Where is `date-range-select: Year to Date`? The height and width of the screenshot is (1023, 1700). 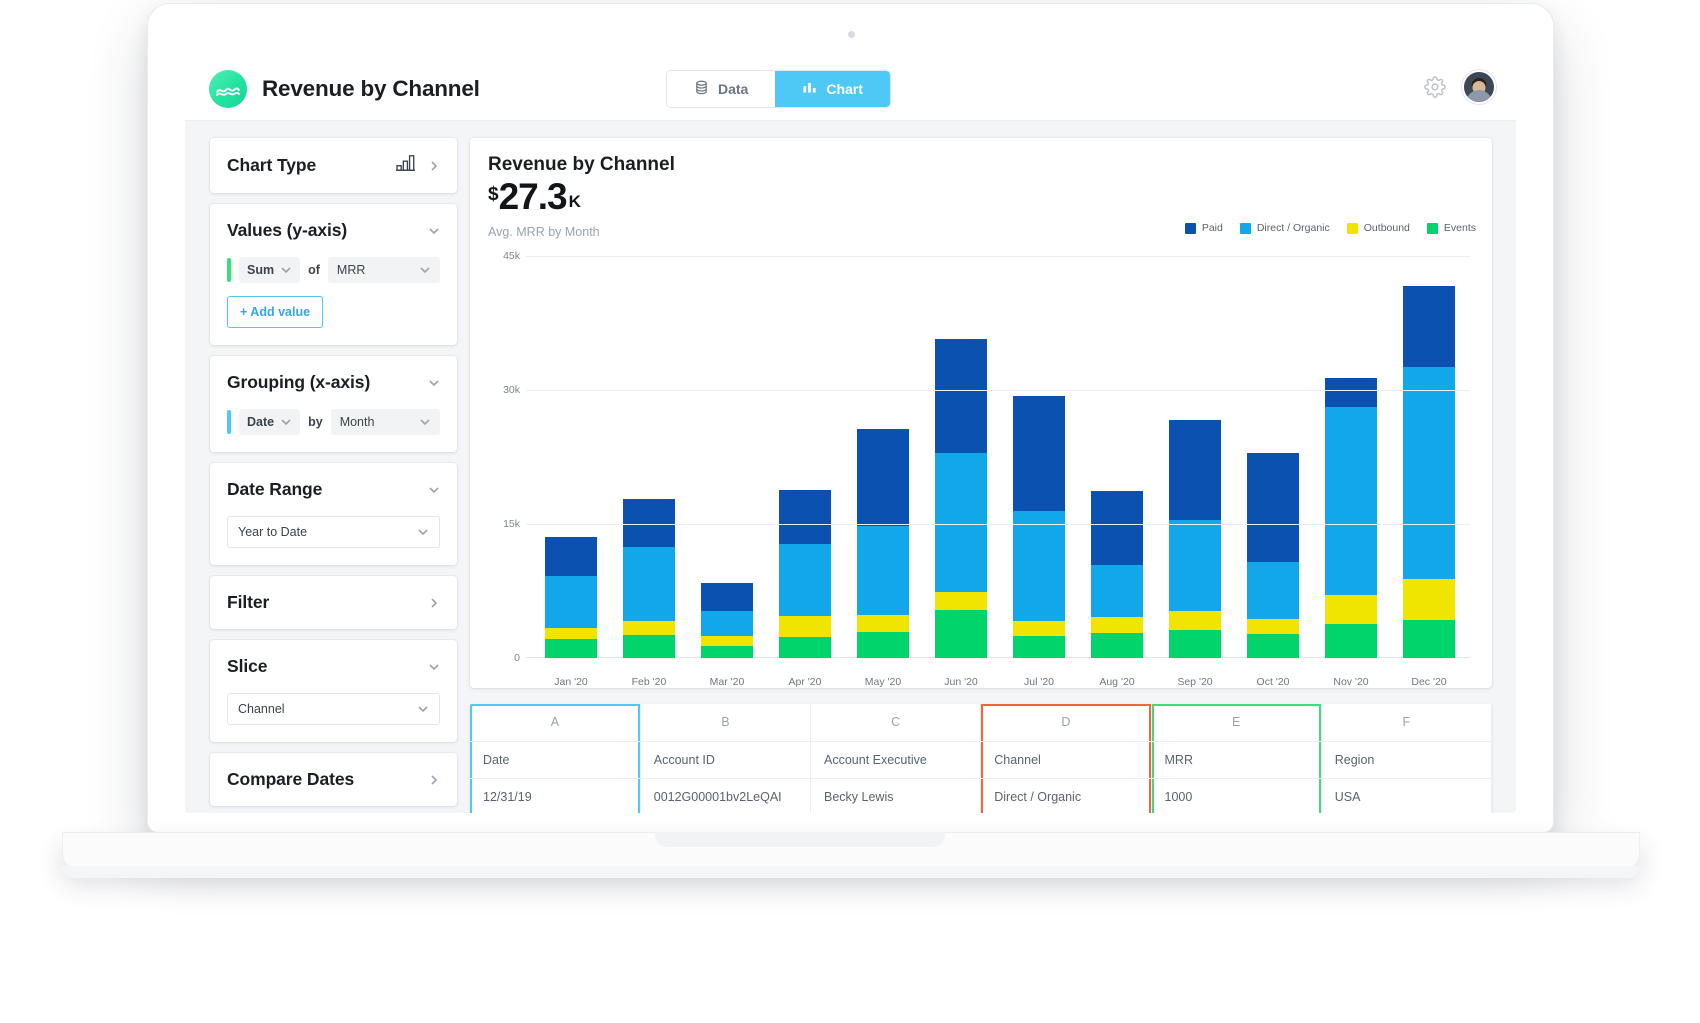 date-range-select: Year to Date is located at coordinates (333, 532).